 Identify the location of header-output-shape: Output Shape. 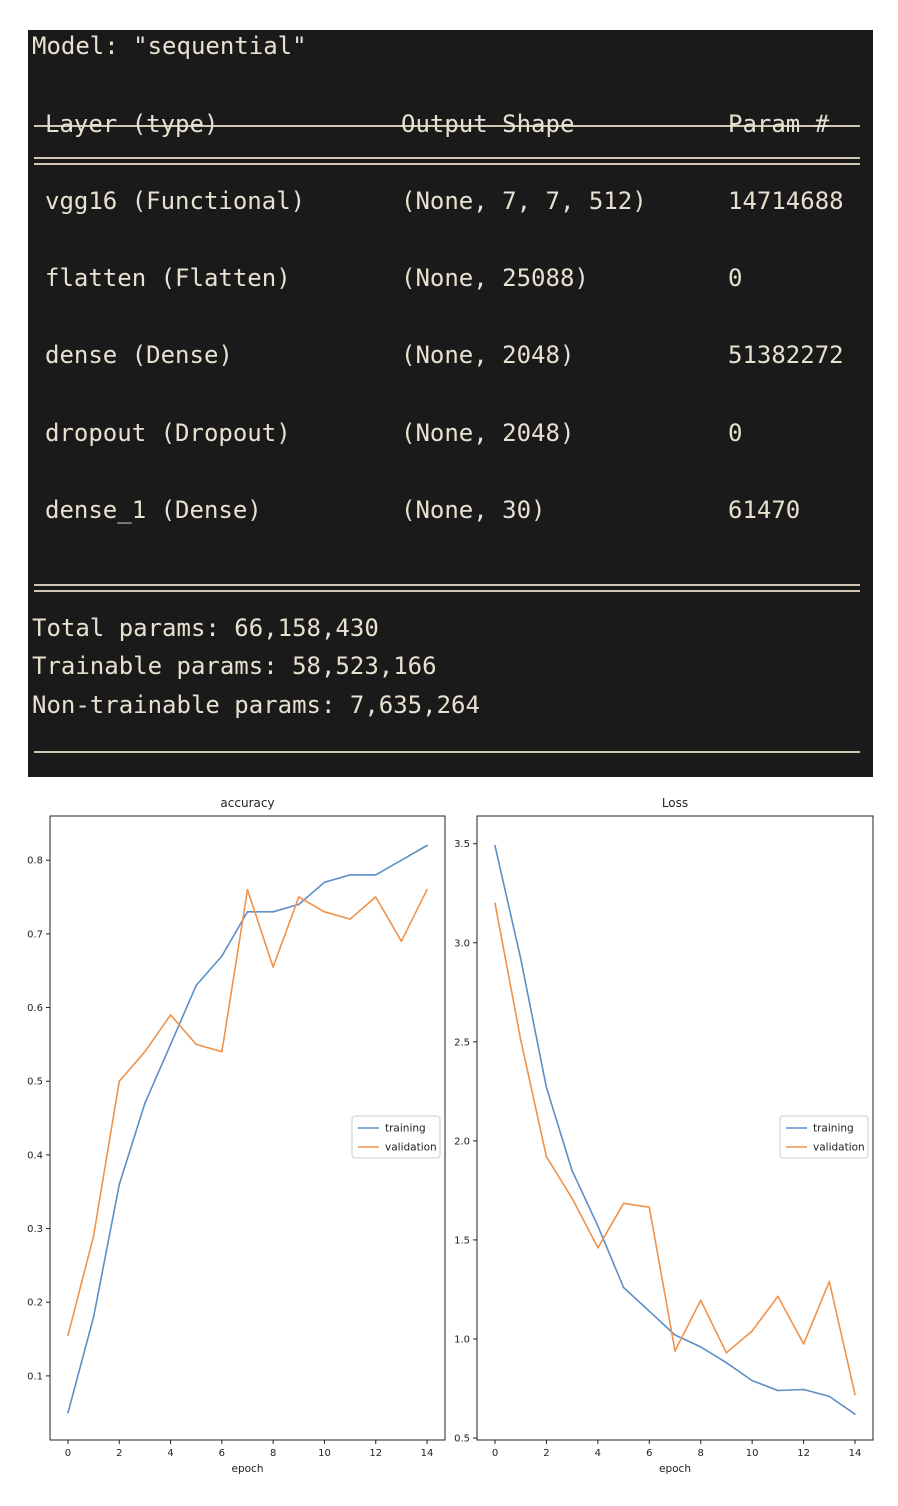
(488, 124).